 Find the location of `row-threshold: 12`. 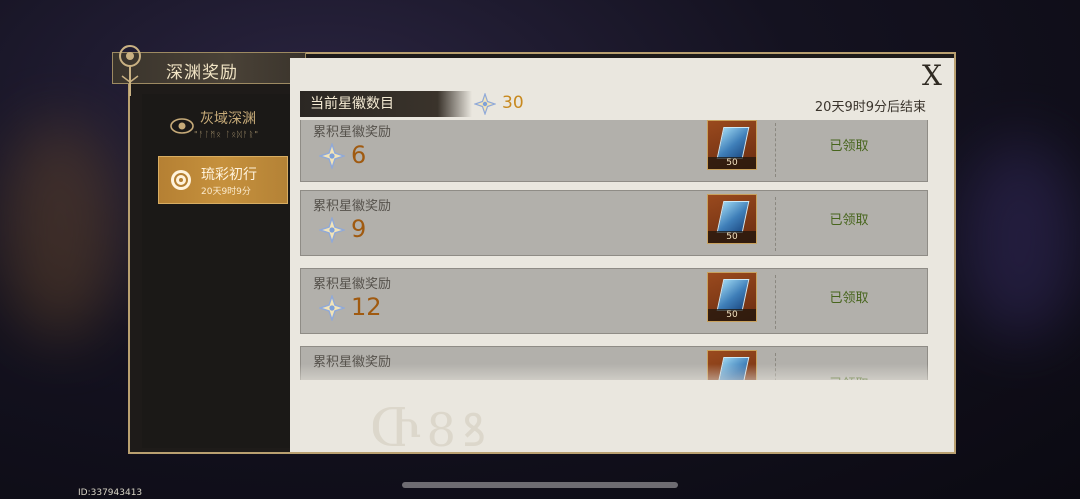

row-threshold: 12 is located at coordinates (366, 307).